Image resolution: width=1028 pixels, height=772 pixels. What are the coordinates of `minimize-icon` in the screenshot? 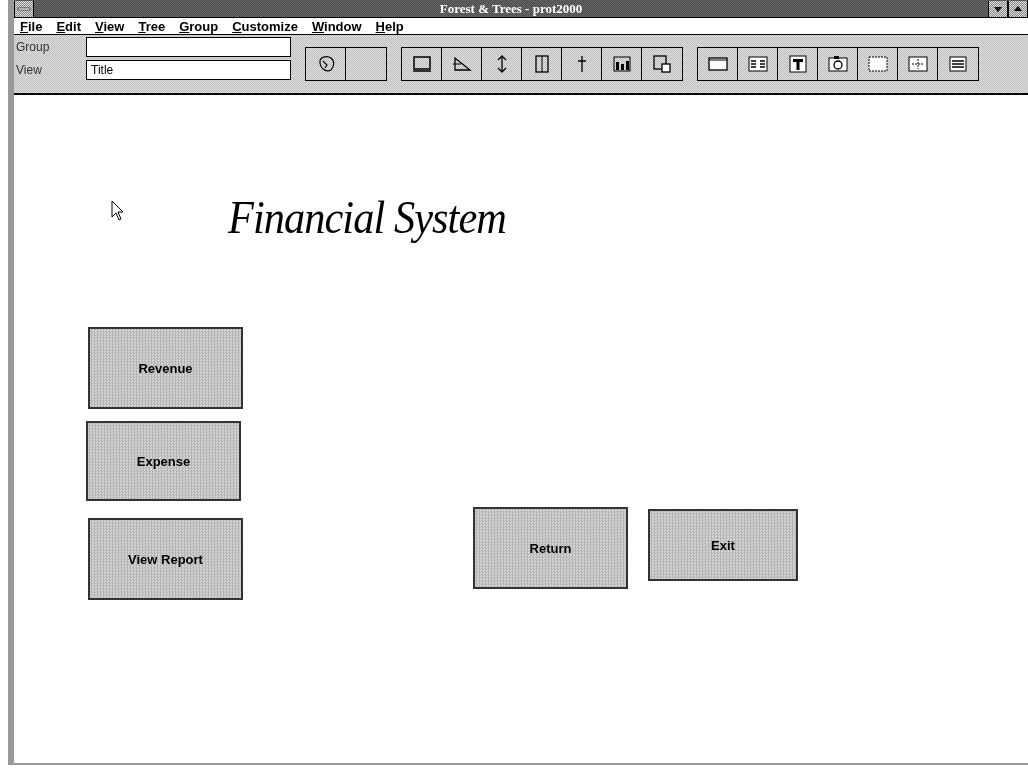 It's located at (998, 8).